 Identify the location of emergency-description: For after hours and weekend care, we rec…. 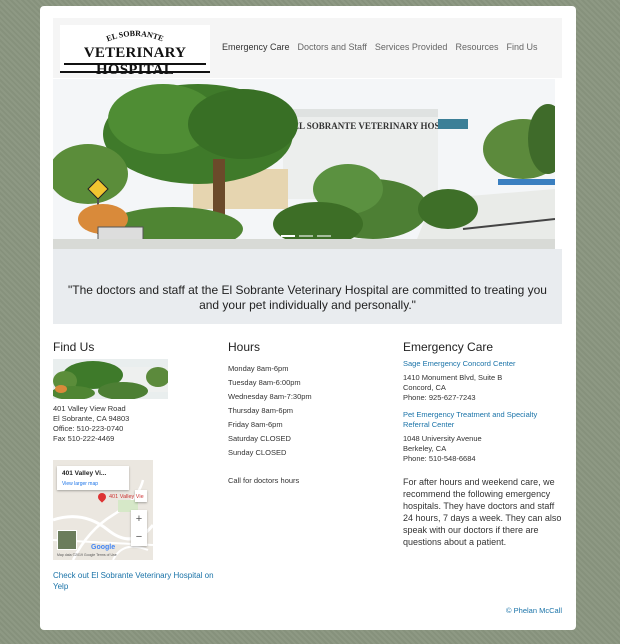
(482, 512).